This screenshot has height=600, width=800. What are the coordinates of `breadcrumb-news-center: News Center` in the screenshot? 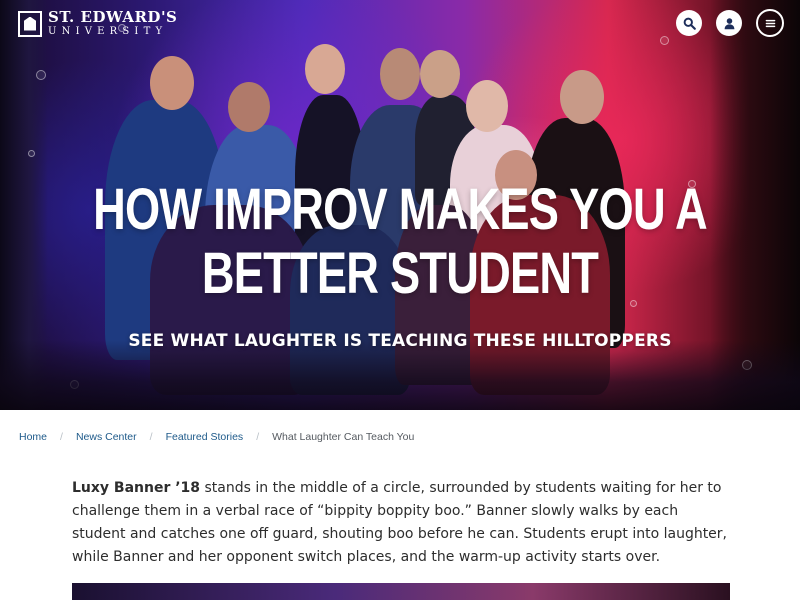 It's located at (106, 437).